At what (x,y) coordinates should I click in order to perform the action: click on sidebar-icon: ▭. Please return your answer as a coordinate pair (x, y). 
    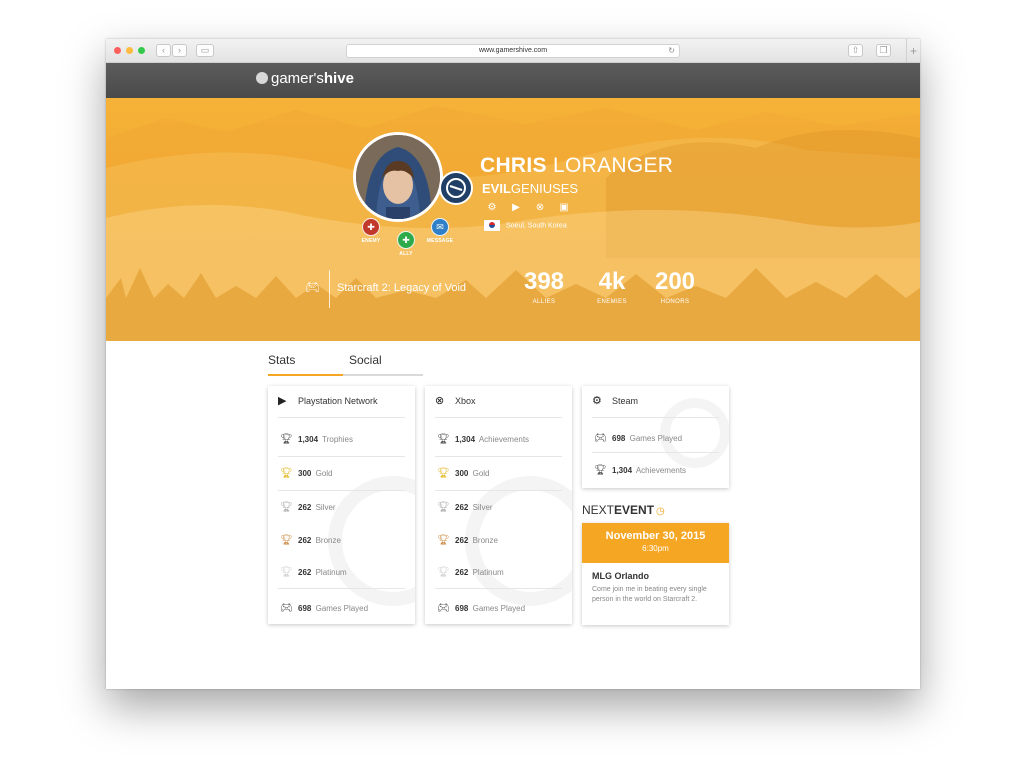
    Looking at the image, I should click on (205, 50).